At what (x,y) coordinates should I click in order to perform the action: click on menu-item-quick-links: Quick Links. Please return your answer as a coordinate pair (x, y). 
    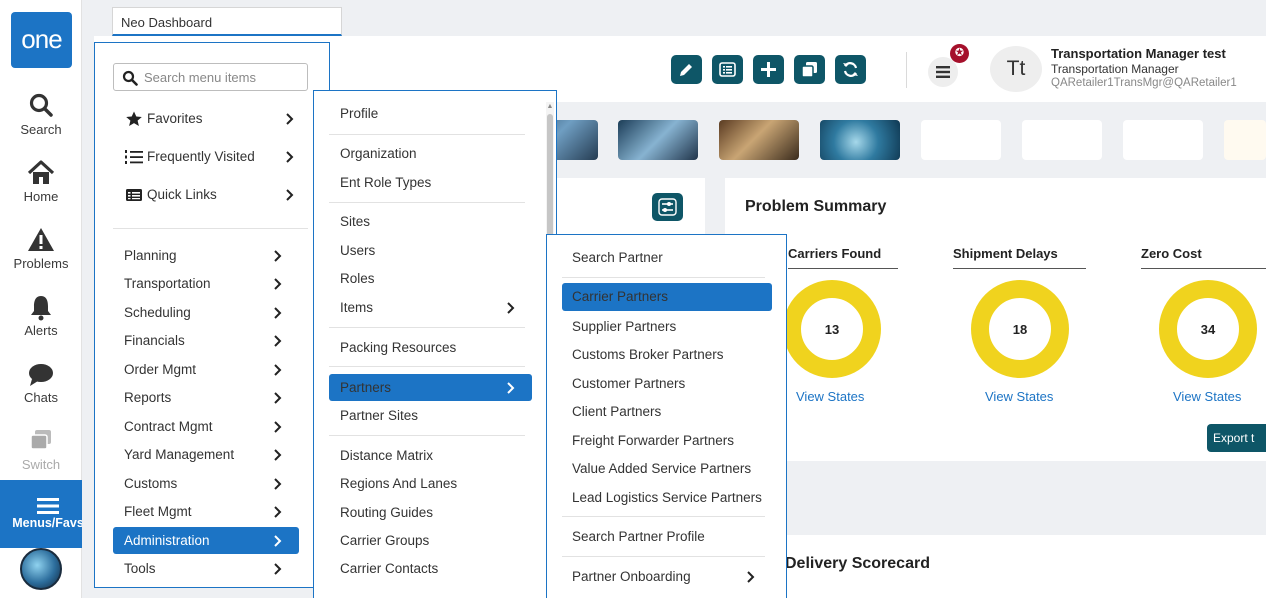
    Looking at the image, I should click on (210, 195).